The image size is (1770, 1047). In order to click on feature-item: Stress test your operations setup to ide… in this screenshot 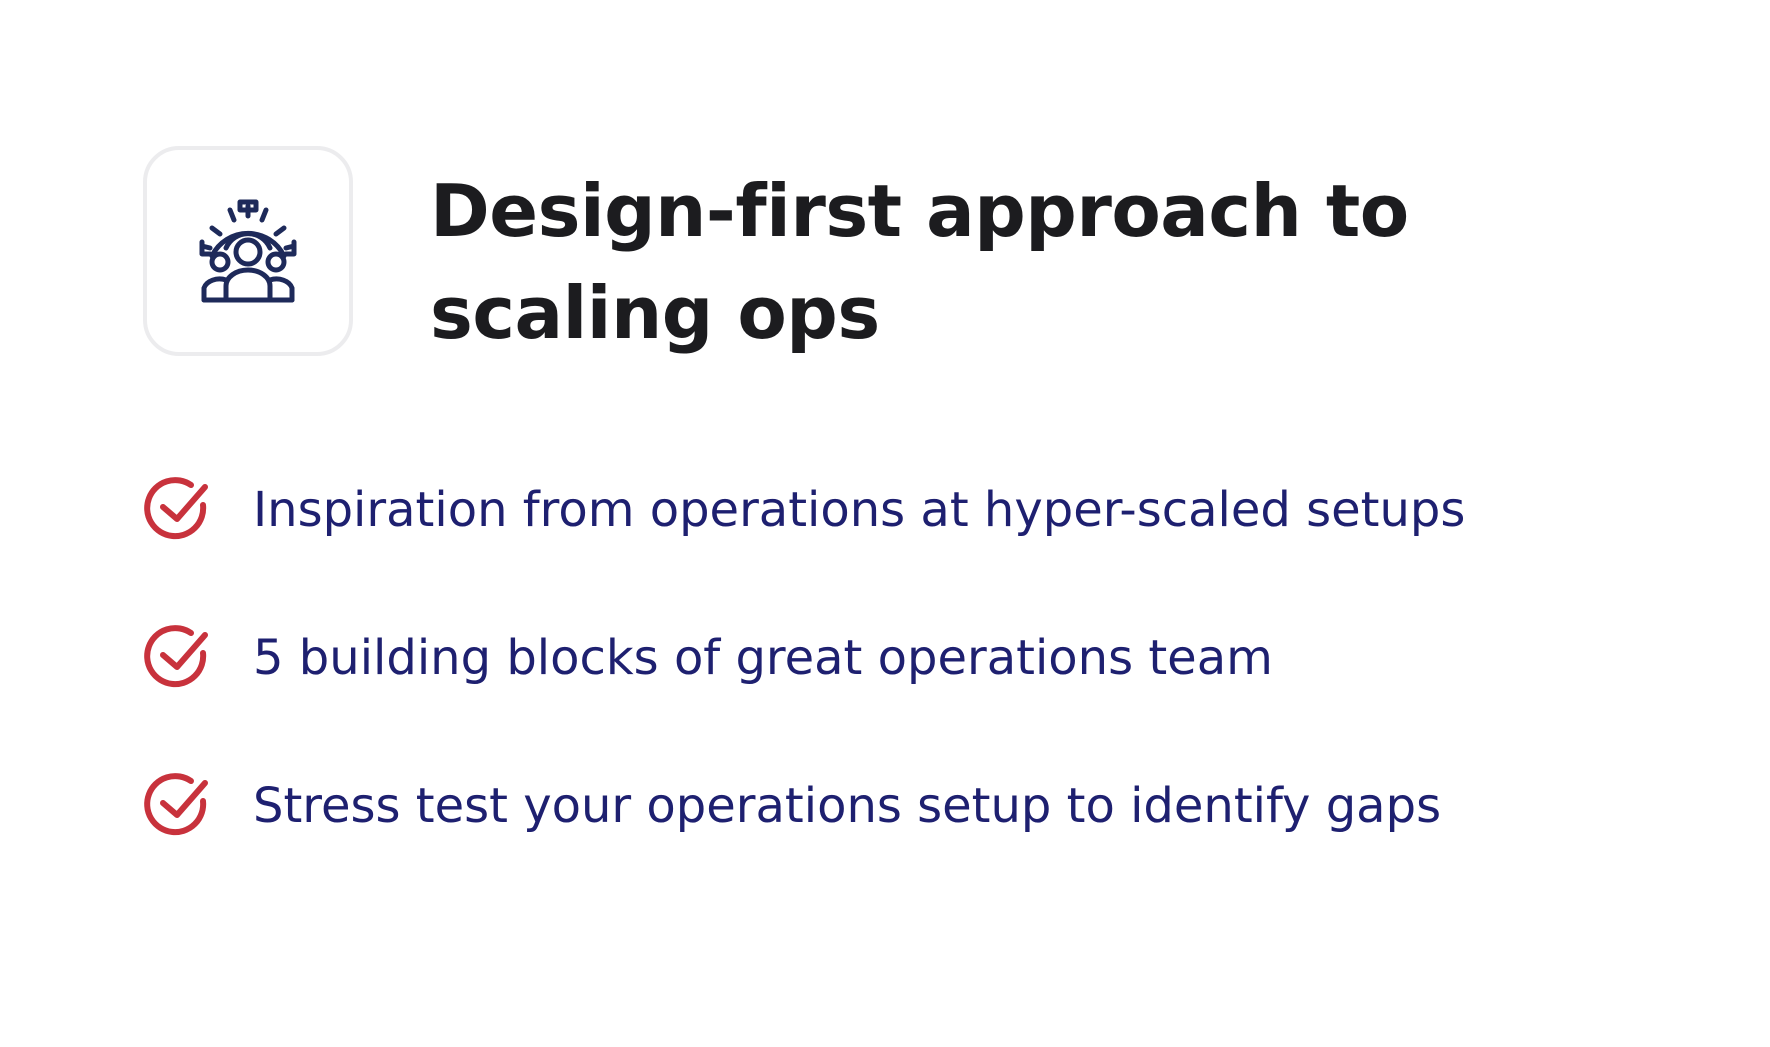, I will do `click(923, 806)`.